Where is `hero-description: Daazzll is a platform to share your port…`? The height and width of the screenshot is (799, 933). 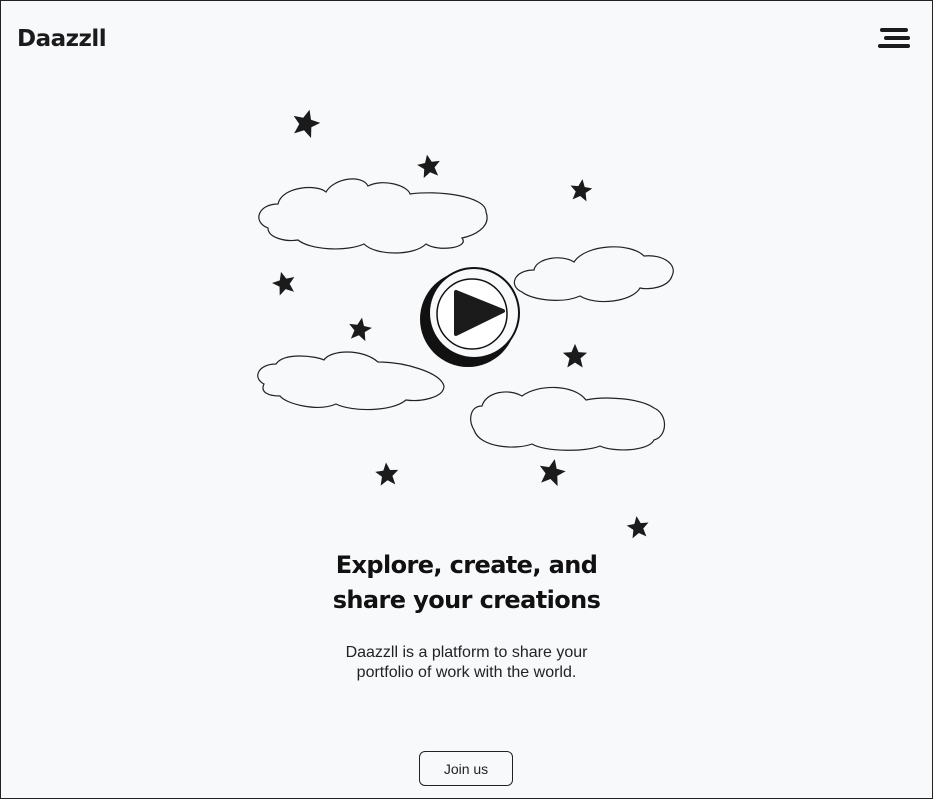
hero-description: Daazzll is a platform to share your port… is located at coordinates (466, 662).